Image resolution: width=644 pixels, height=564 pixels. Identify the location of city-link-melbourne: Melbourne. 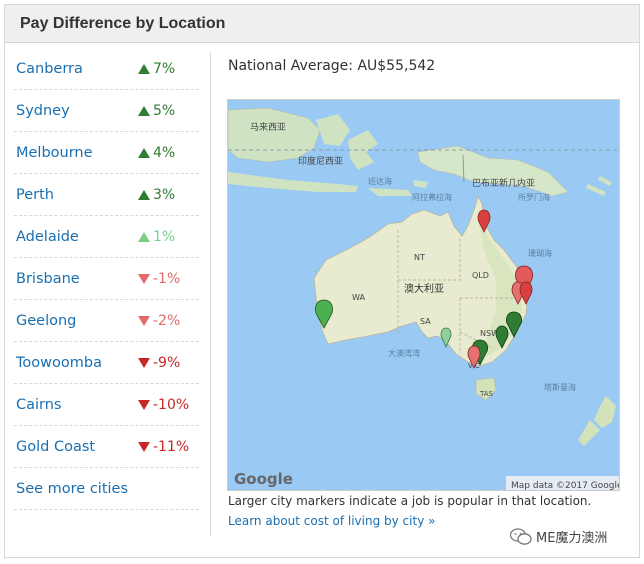
(76, 153).